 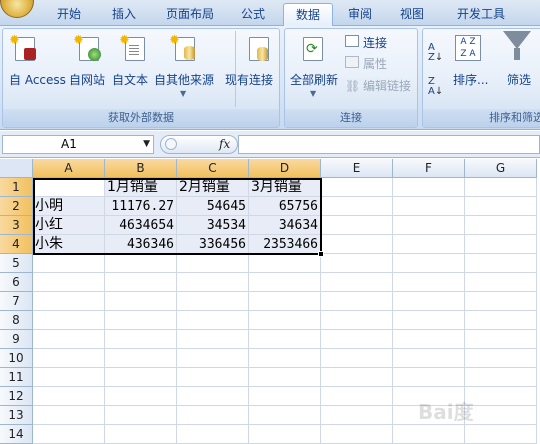 I want to click on cell-f9, so click(x=429, y=339).